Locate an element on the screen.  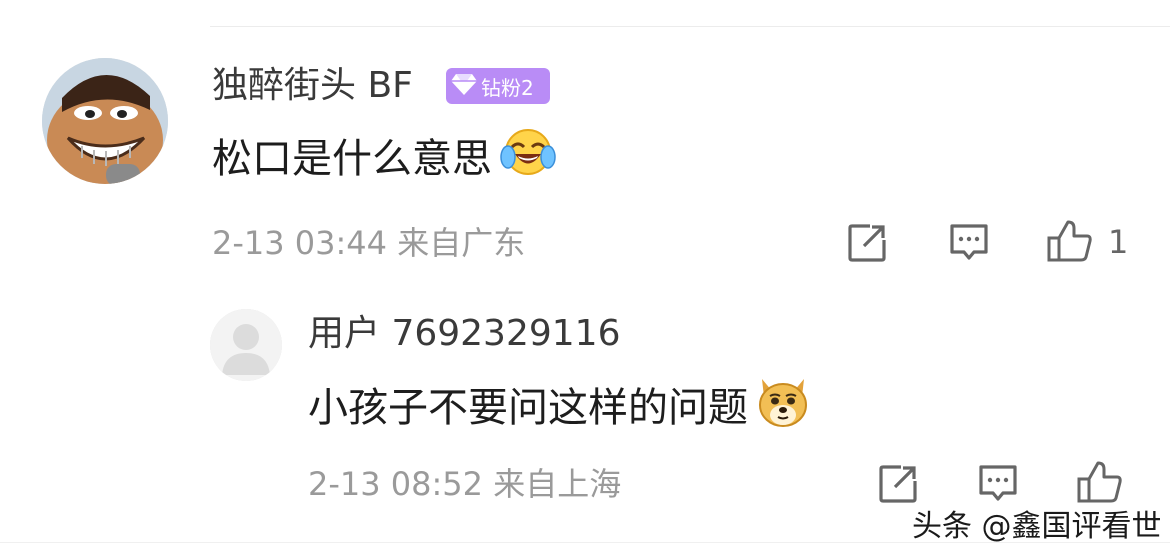
reply-meta: 2-13 08:52 来自上海 is located at coordinates (464, 484).